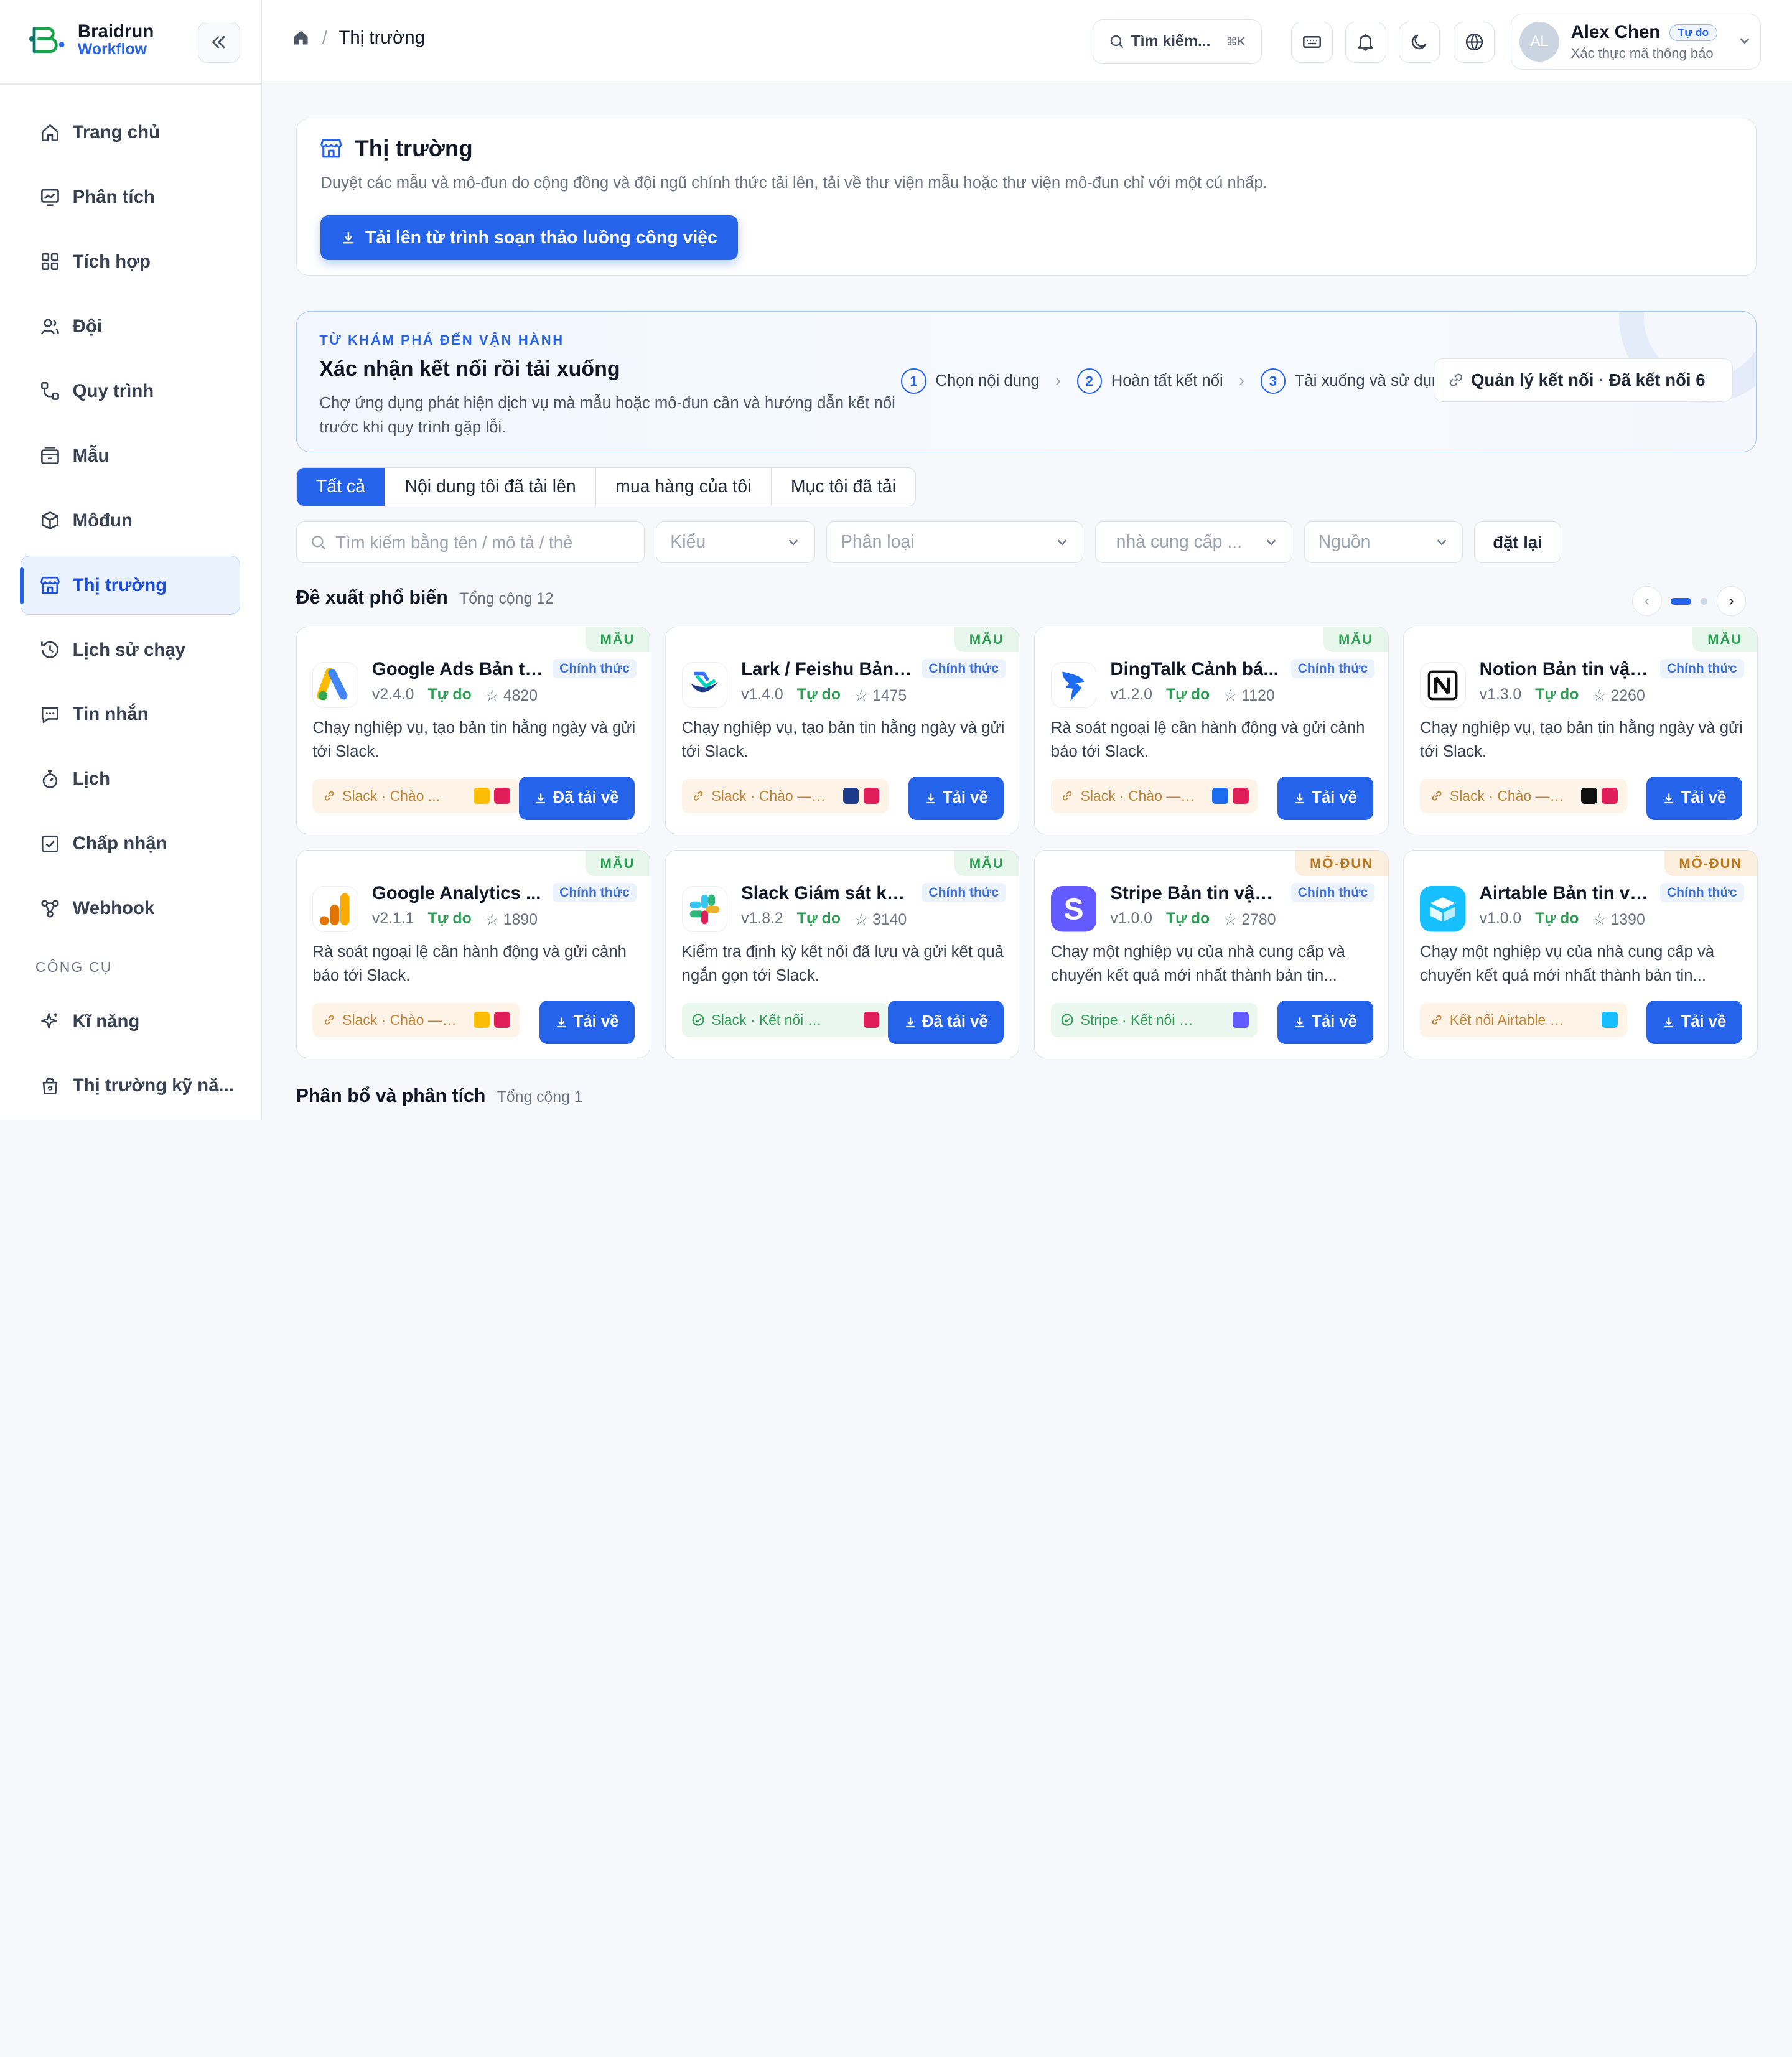 The height and width of the screenshot is (2057, 1792). What do you see at coordinates (329, 796) in the screenshot?
I see `link-icon` at bounding box center [329, 796].